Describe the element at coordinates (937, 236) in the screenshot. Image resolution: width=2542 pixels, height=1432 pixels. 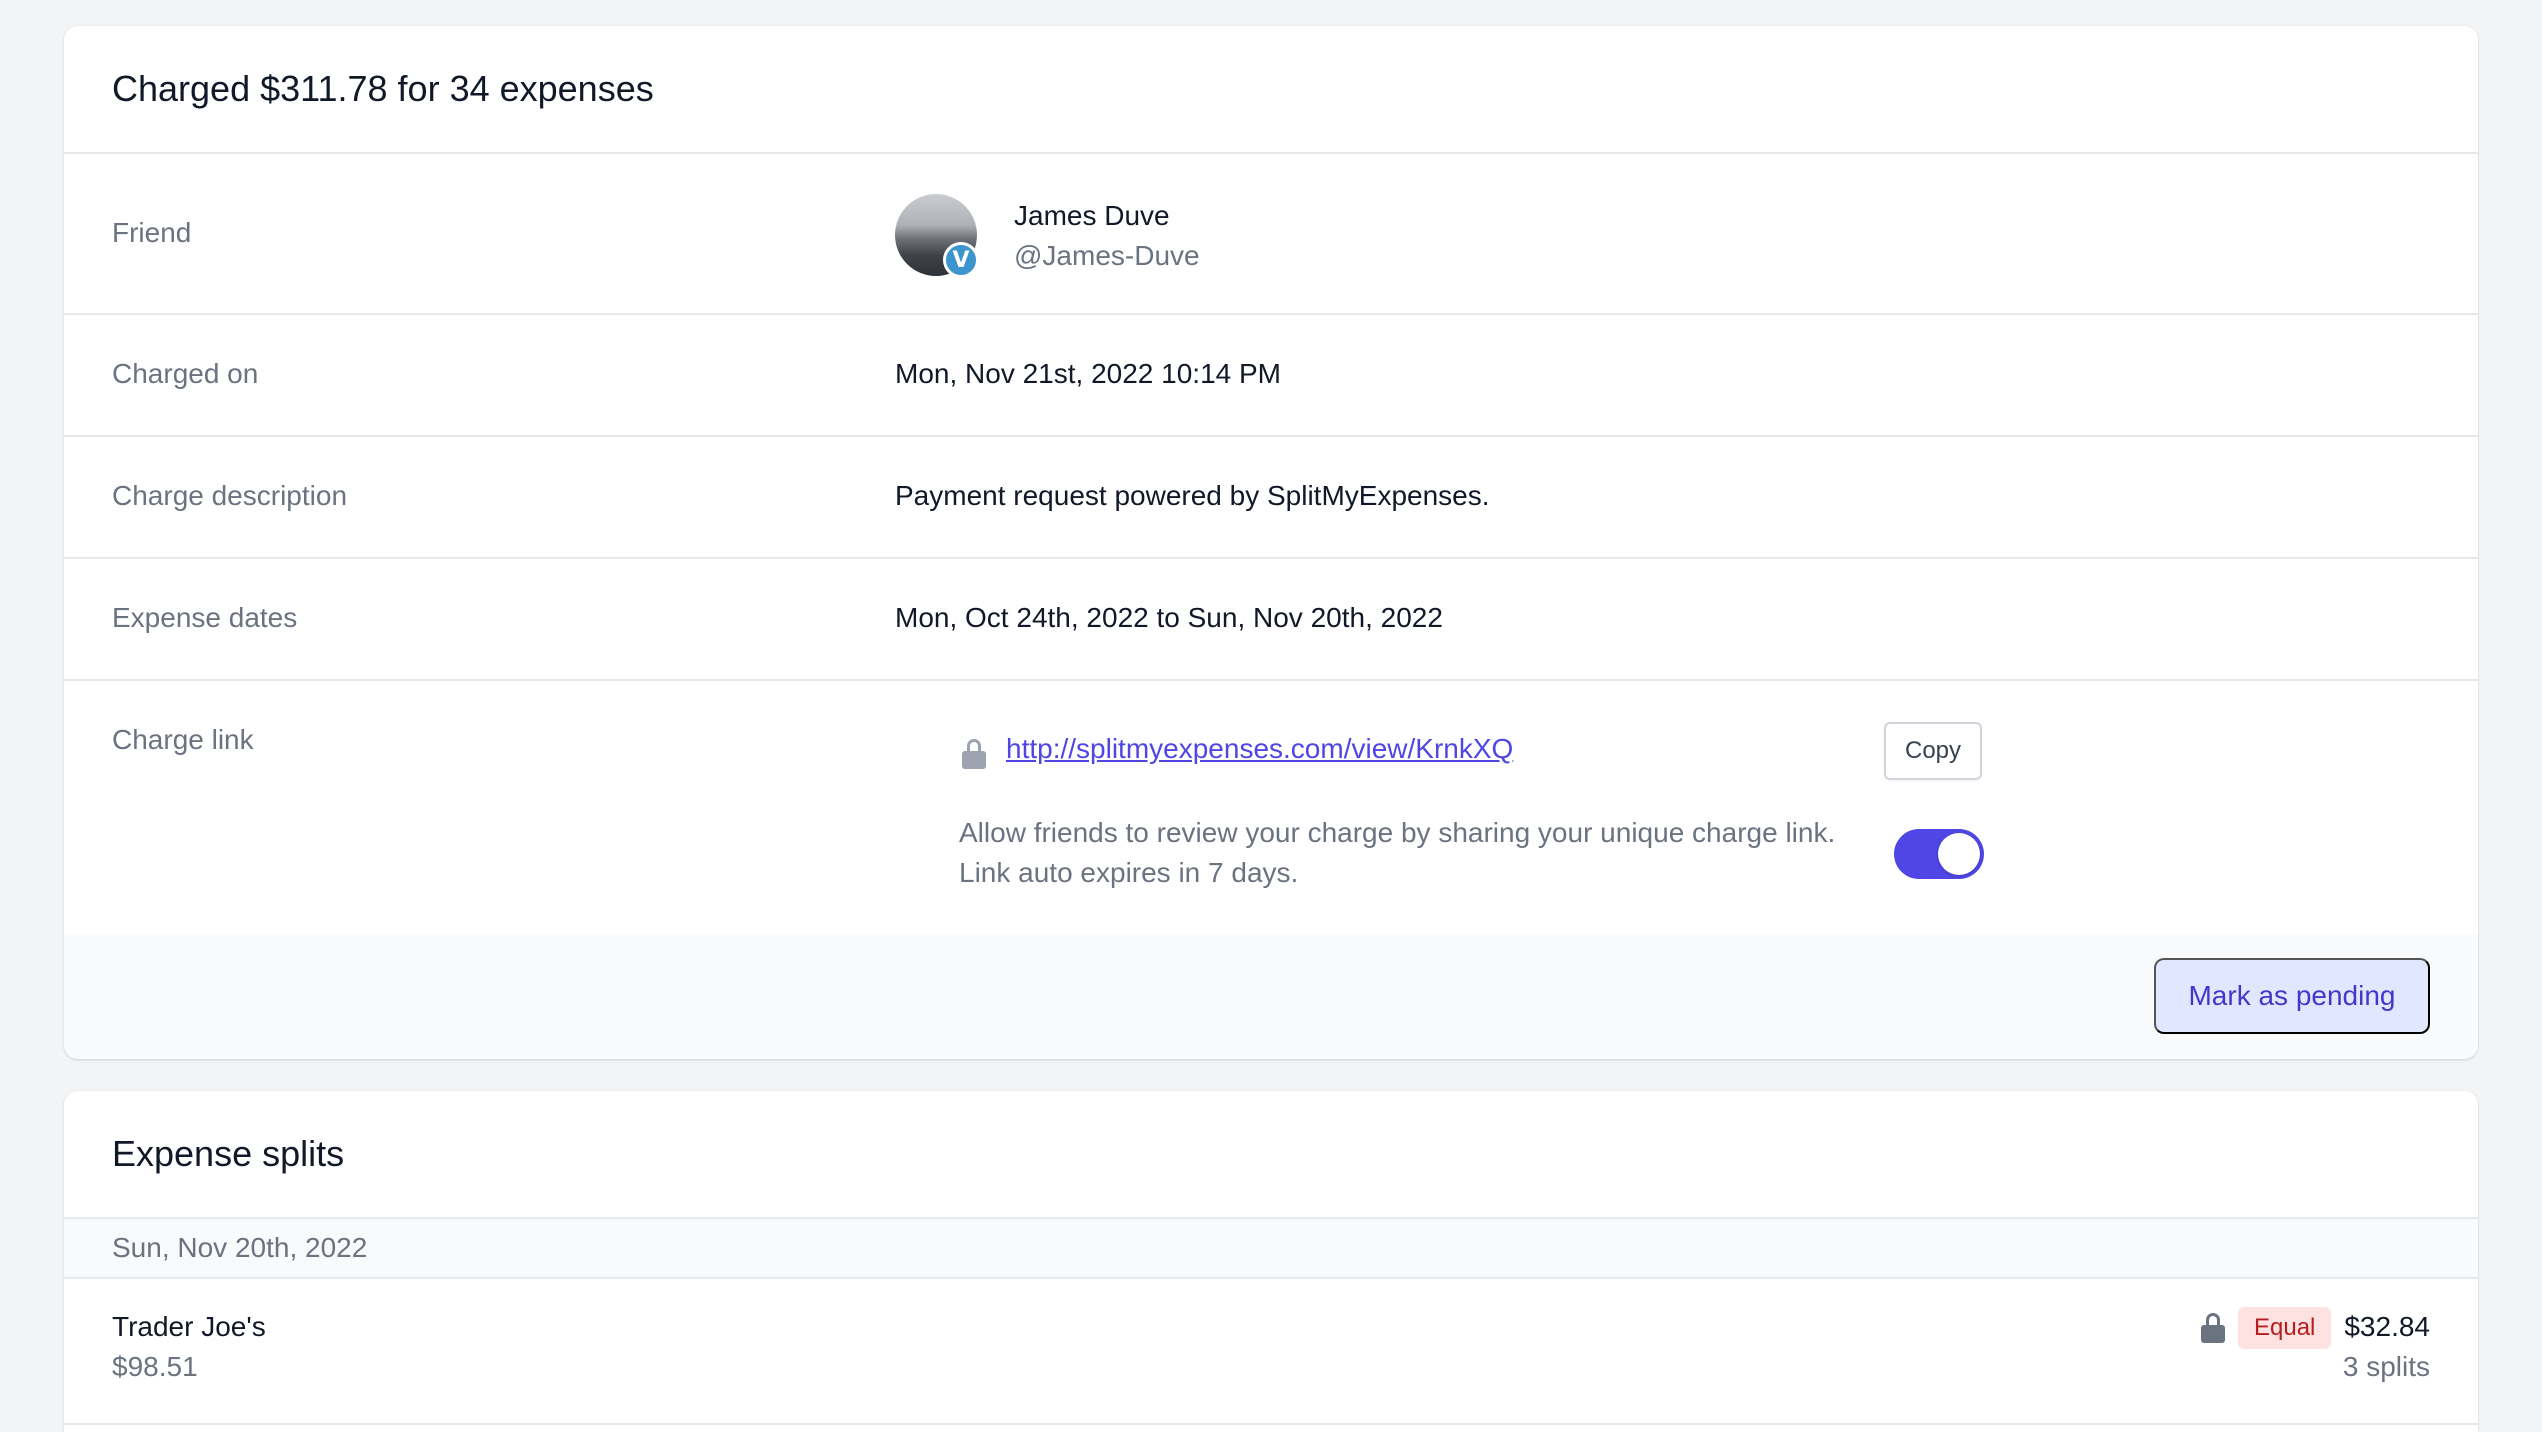
I see `avatar: V` at that location.